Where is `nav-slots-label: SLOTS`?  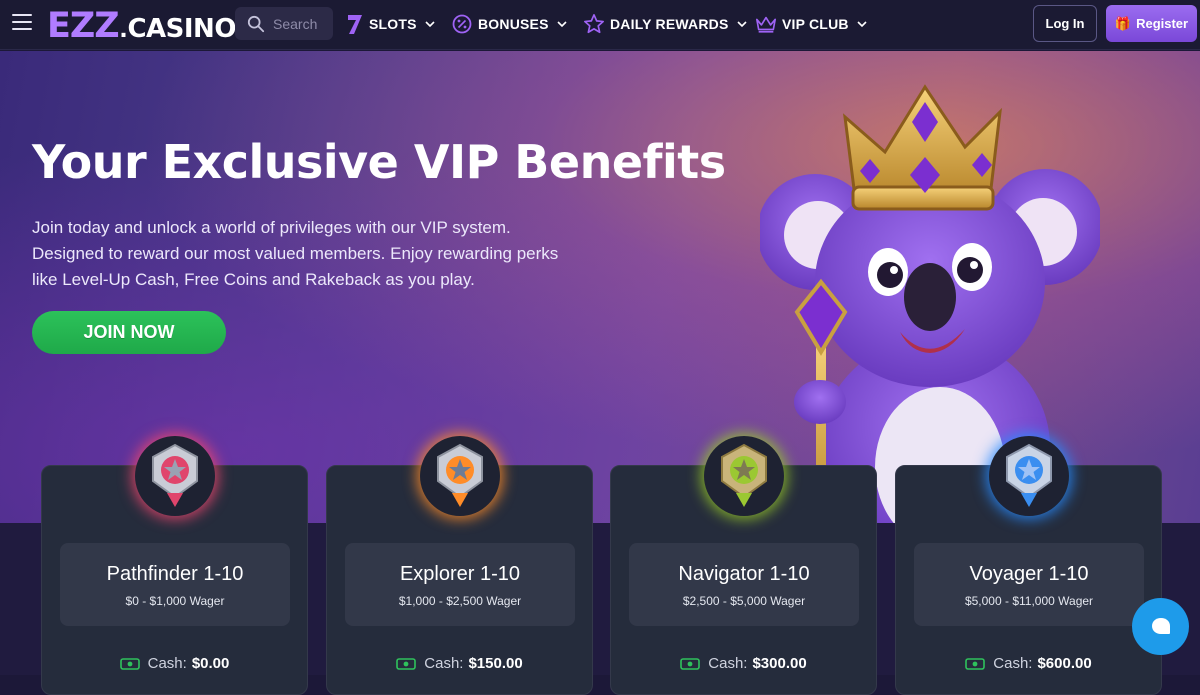 nav-slots-label: SLOTS is located at coordinates (393, 24).